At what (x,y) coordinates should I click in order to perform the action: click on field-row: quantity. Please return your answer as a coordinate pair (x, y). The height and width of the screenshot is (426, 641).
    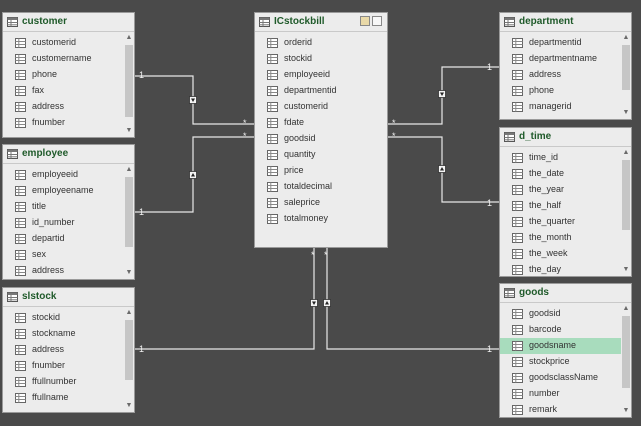
    Looking at the image, I should click on (321, 155).